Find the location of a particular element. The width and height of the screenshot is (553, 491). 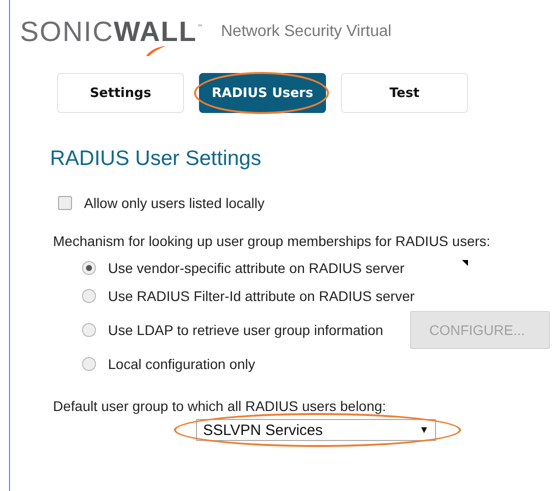

product-name: Network Security Virtual is located at coordinates (306, 32).